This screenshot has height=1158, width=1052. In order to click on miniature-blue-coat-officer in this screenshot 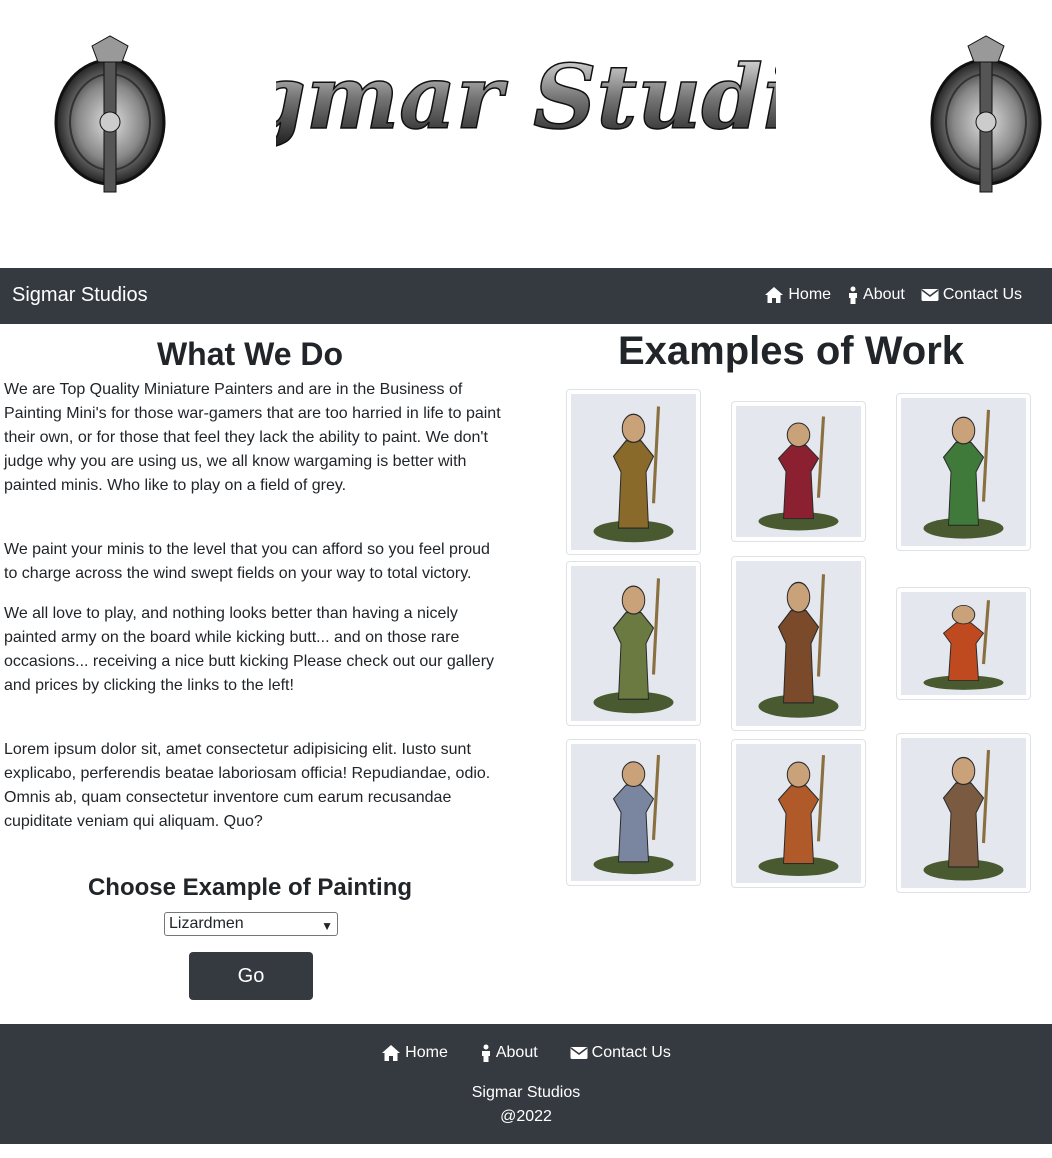, I will do `click(633, 812)`.